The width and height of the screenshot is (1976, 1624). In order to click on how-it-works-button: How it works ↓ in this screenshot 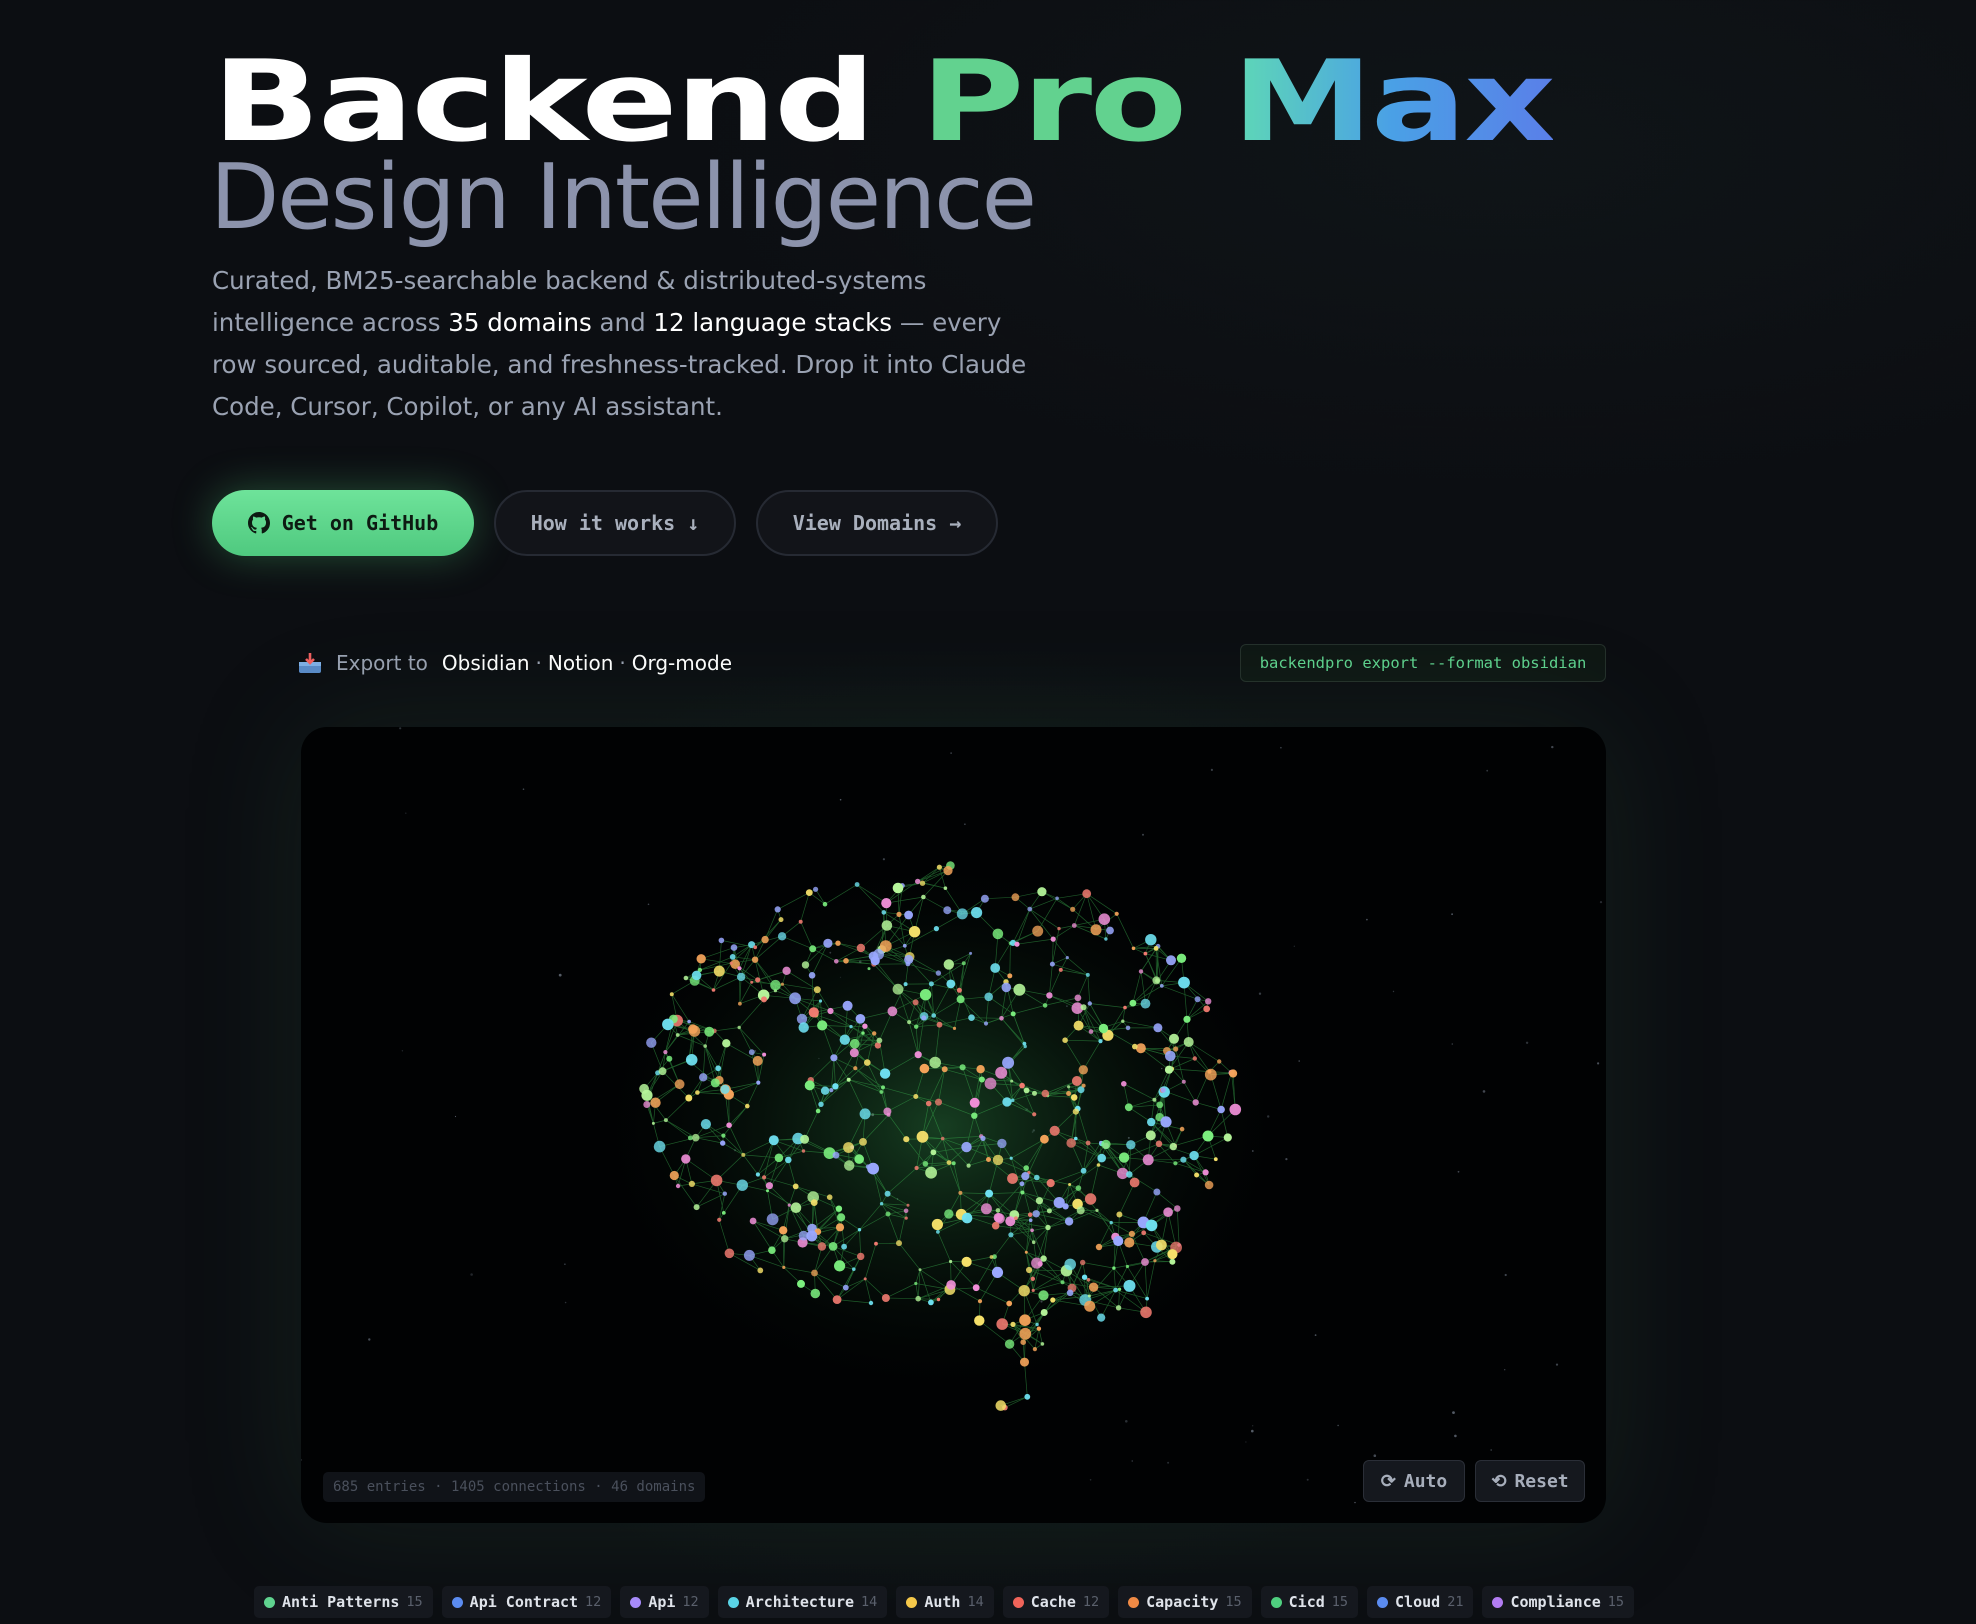, I will do `click(615, 523)`.